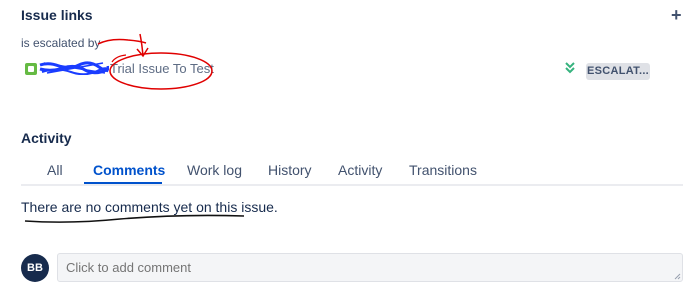 This screenshot has height=302, width=691. I want to click on issue-links-heading: Issue links, so click(57, 15).